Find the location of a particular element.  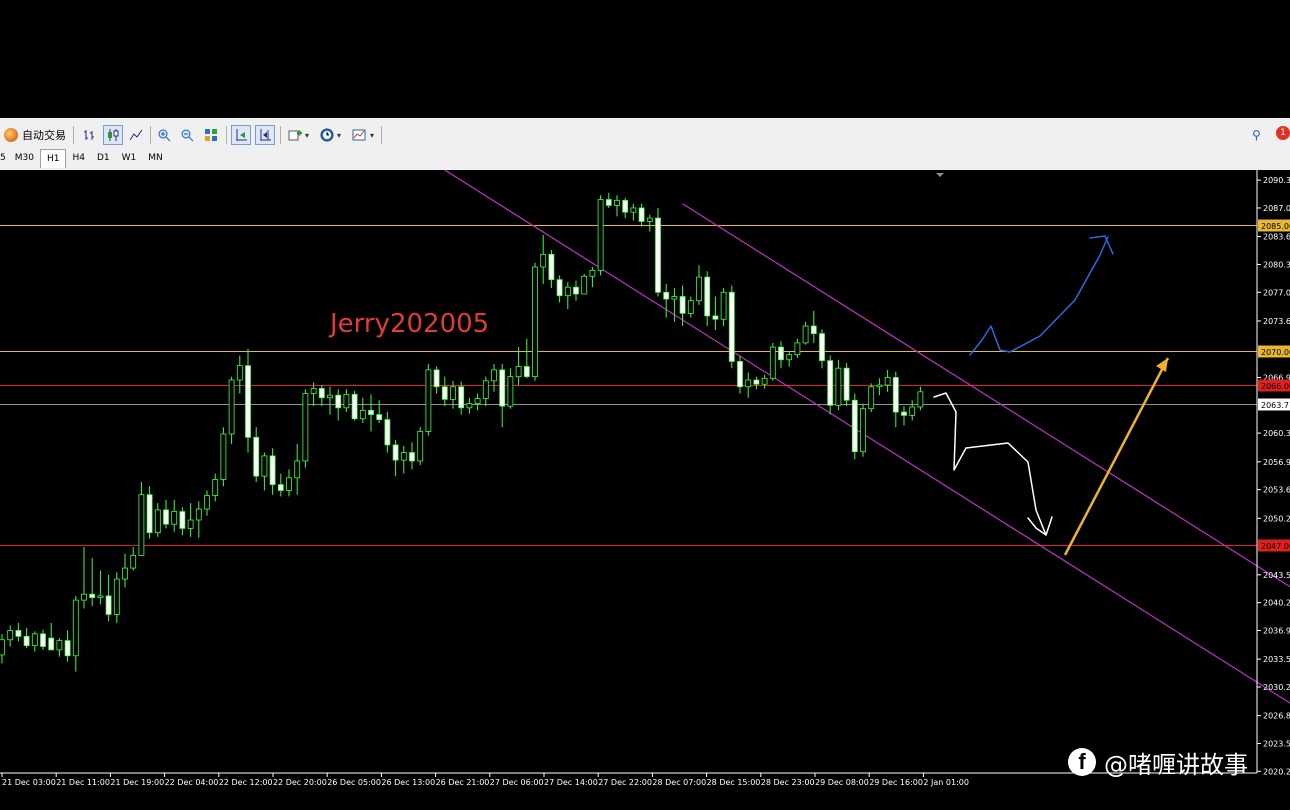

timeframe-tab-selected: H1 is located at coordinates (53, 158).